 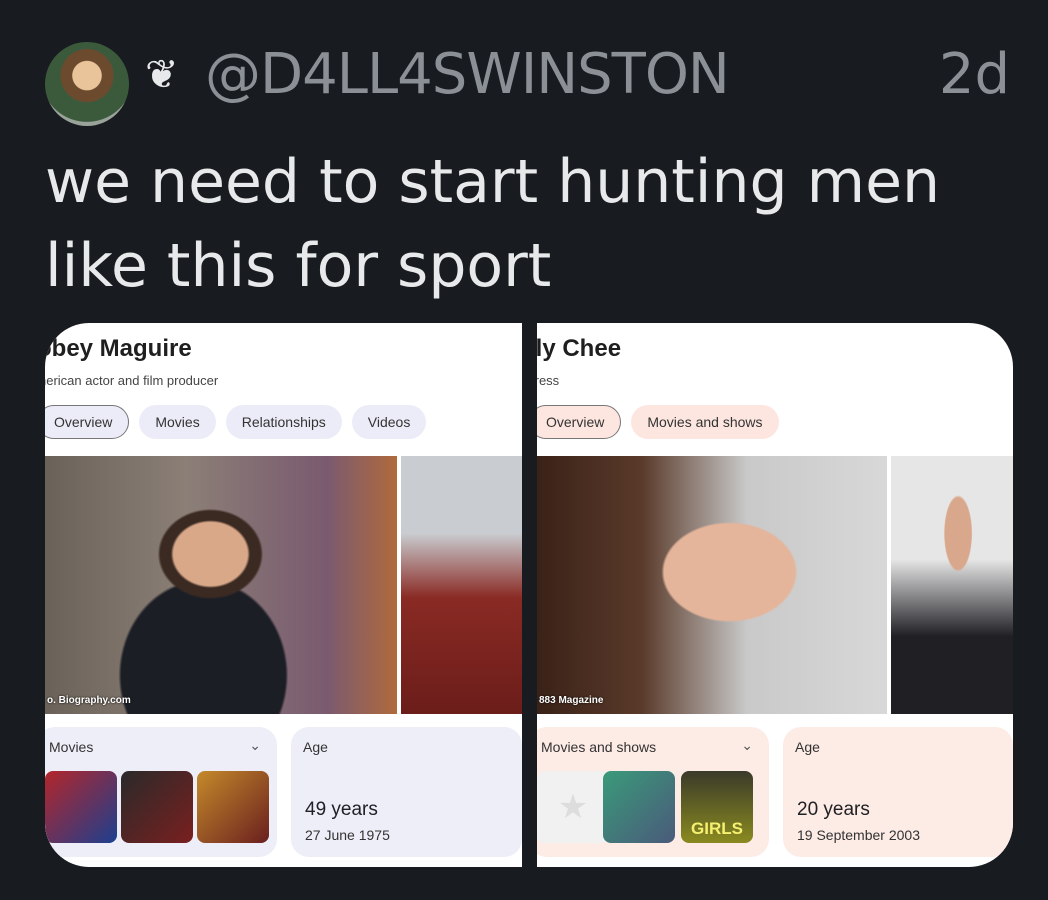 I want to click on main-photo: 883 Magazine, so click(x=712, y=585).